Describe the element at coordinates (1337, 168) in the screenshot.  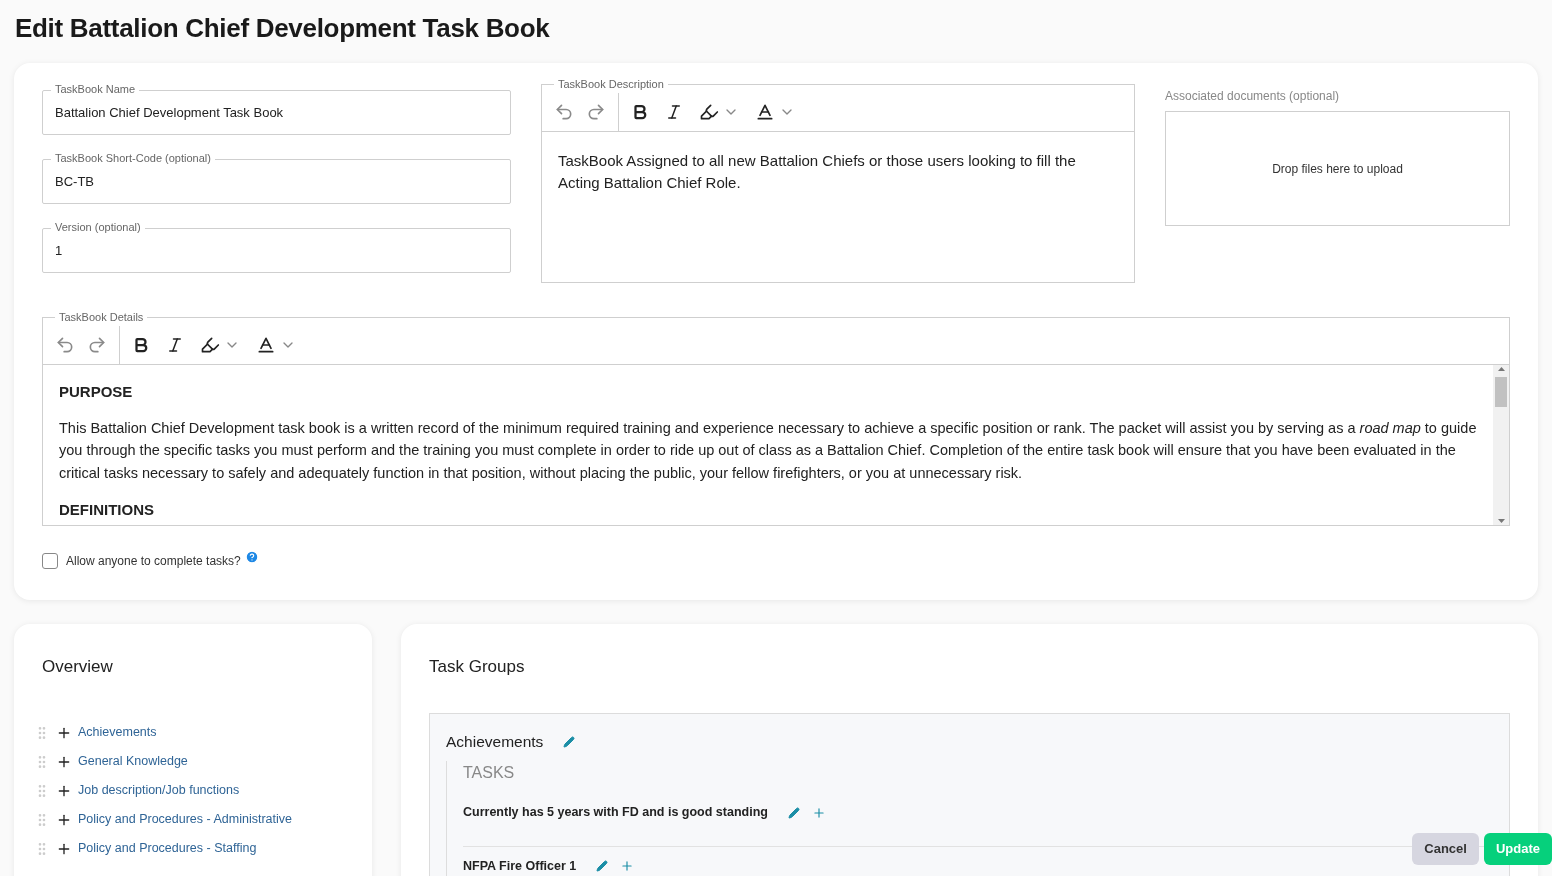
I see `drop-zone: Drop files here to upload` at that location.